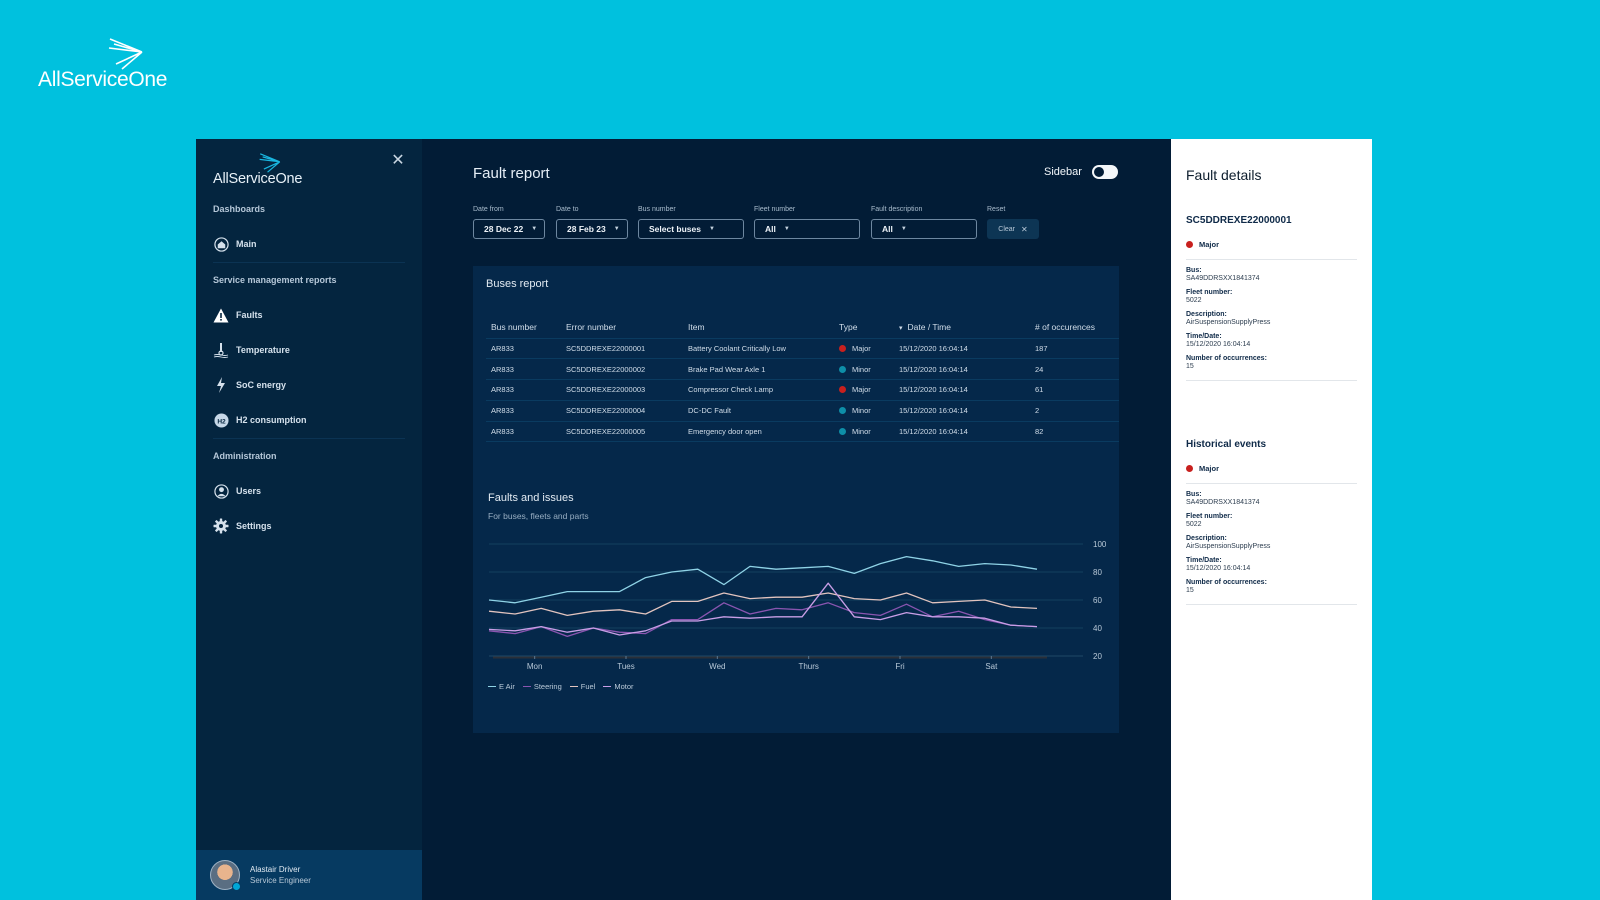 Image resolution: width=1600 pixels, height=900 pixels. Describe the element at coordinates (807, 229) in the screenshot. I see `fleet-number-dropdown: All ▼` at that location.